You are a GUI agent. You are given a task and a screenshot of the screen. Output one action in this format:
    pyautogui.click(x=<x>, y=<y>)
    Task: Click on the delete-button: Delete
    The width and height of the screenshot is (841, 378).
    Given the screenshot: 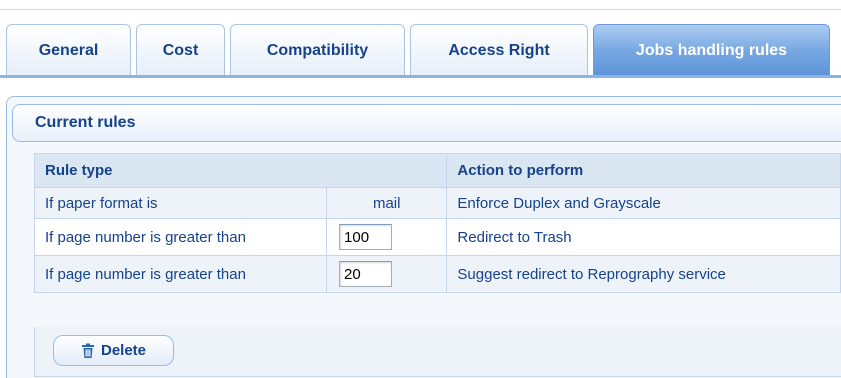 What is the action you would take?
    pyautogui.click(x=113, y=350)
    